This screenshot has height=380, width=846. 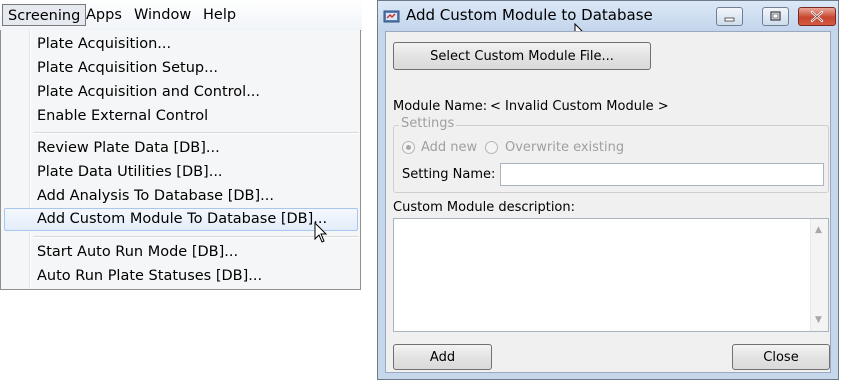 I want to click on menu-help: Help, so click(x=219, y=15).